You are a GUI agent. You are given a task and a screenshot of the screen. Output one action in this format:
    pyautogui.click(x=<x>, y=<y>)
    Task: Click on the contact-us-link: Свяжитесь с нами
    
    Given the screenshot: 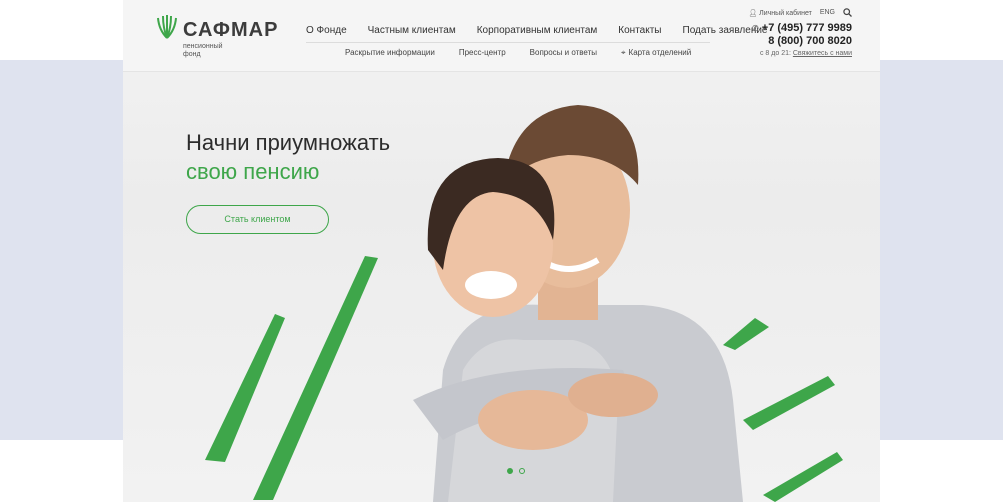 What is the action you would take?
    pyautogui.click(x=822, y=53)
    